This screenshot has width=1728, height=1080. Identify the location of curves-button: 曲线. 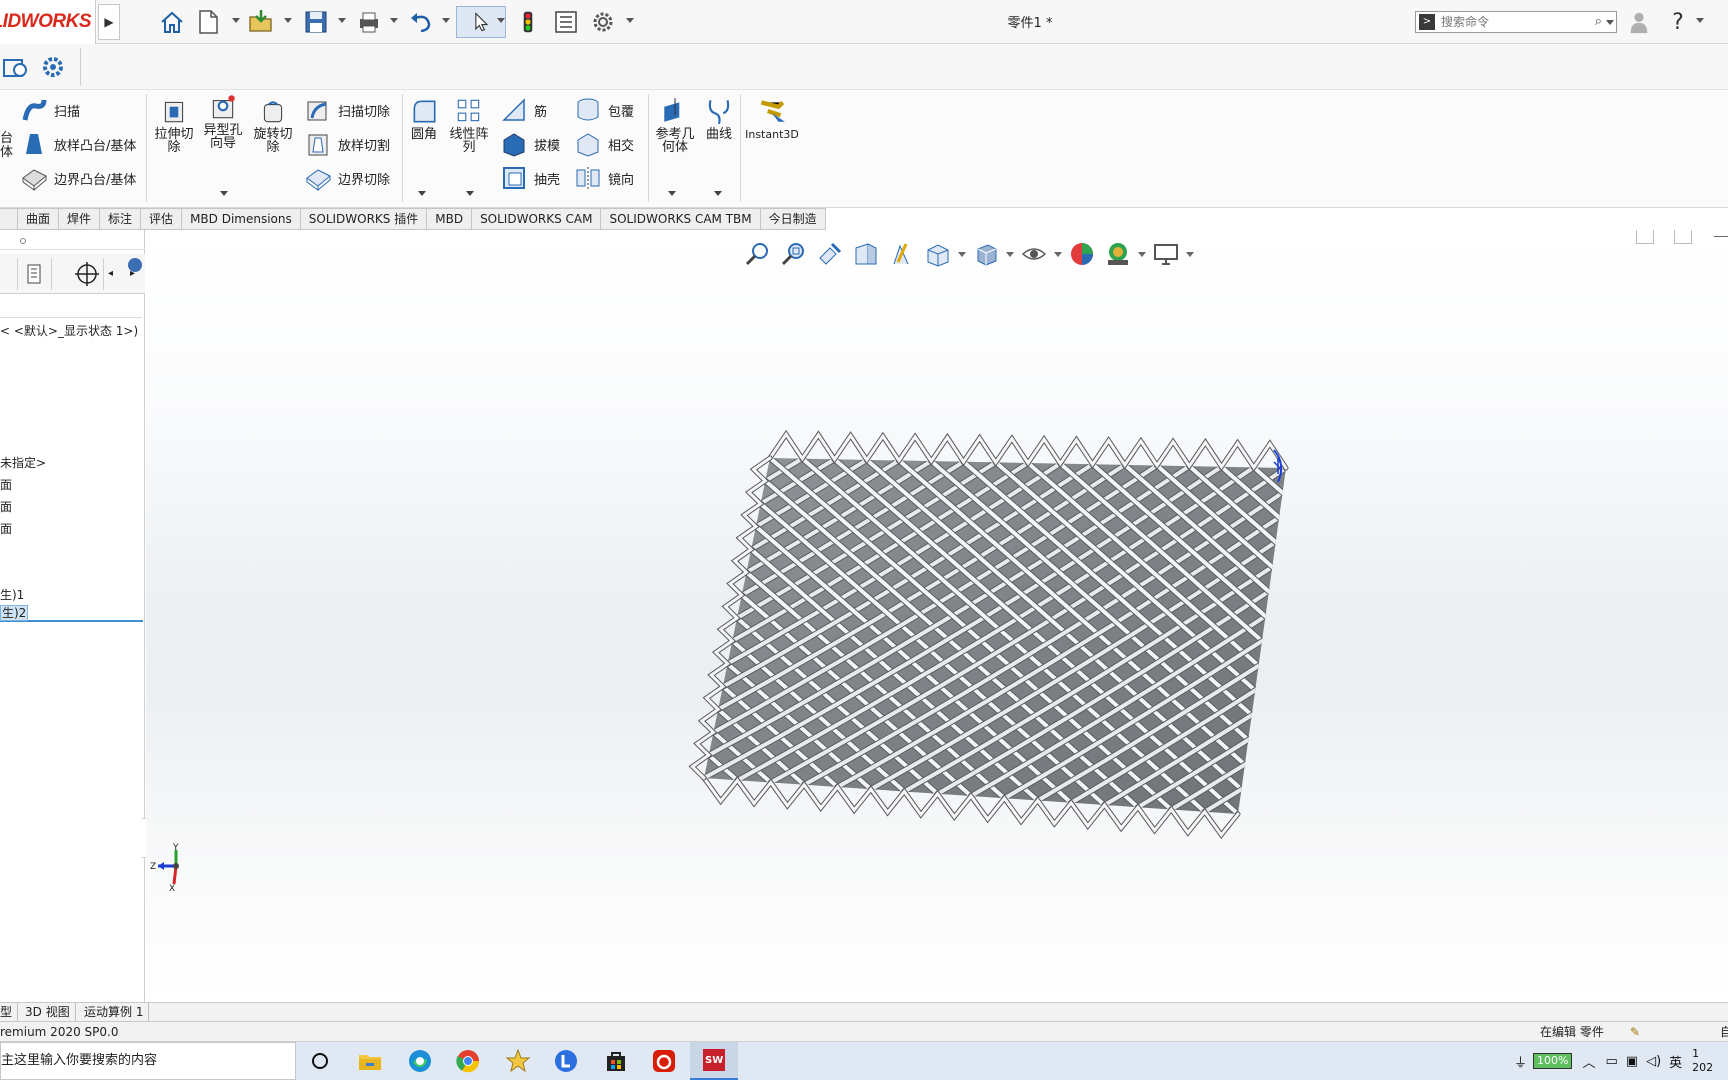
(719, 118).